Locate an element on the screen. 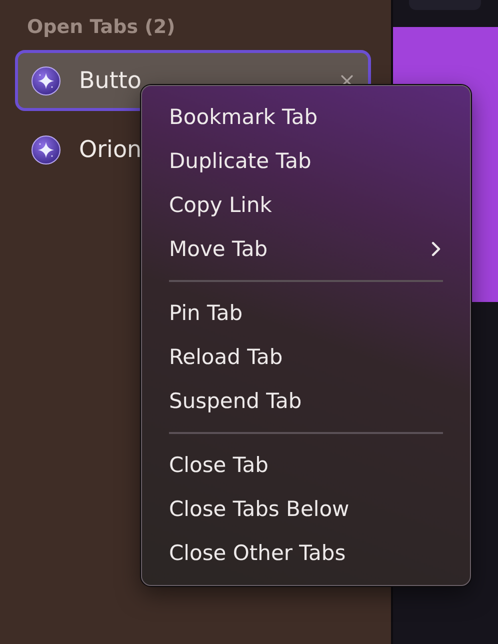 The image size is (498, 644). tab-title: Orion is located at coordinates (110, 149).